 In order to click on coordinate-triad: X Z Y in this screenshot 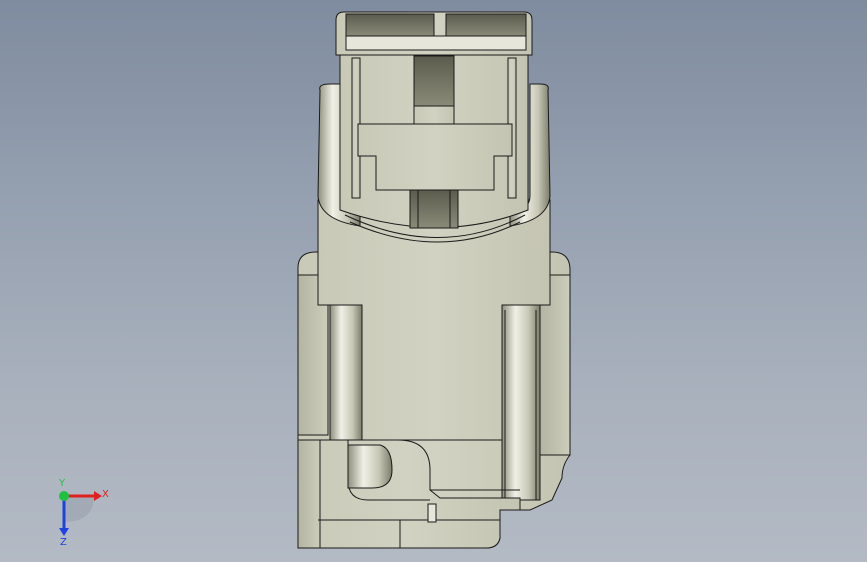, I will do `click(83, 513)`.